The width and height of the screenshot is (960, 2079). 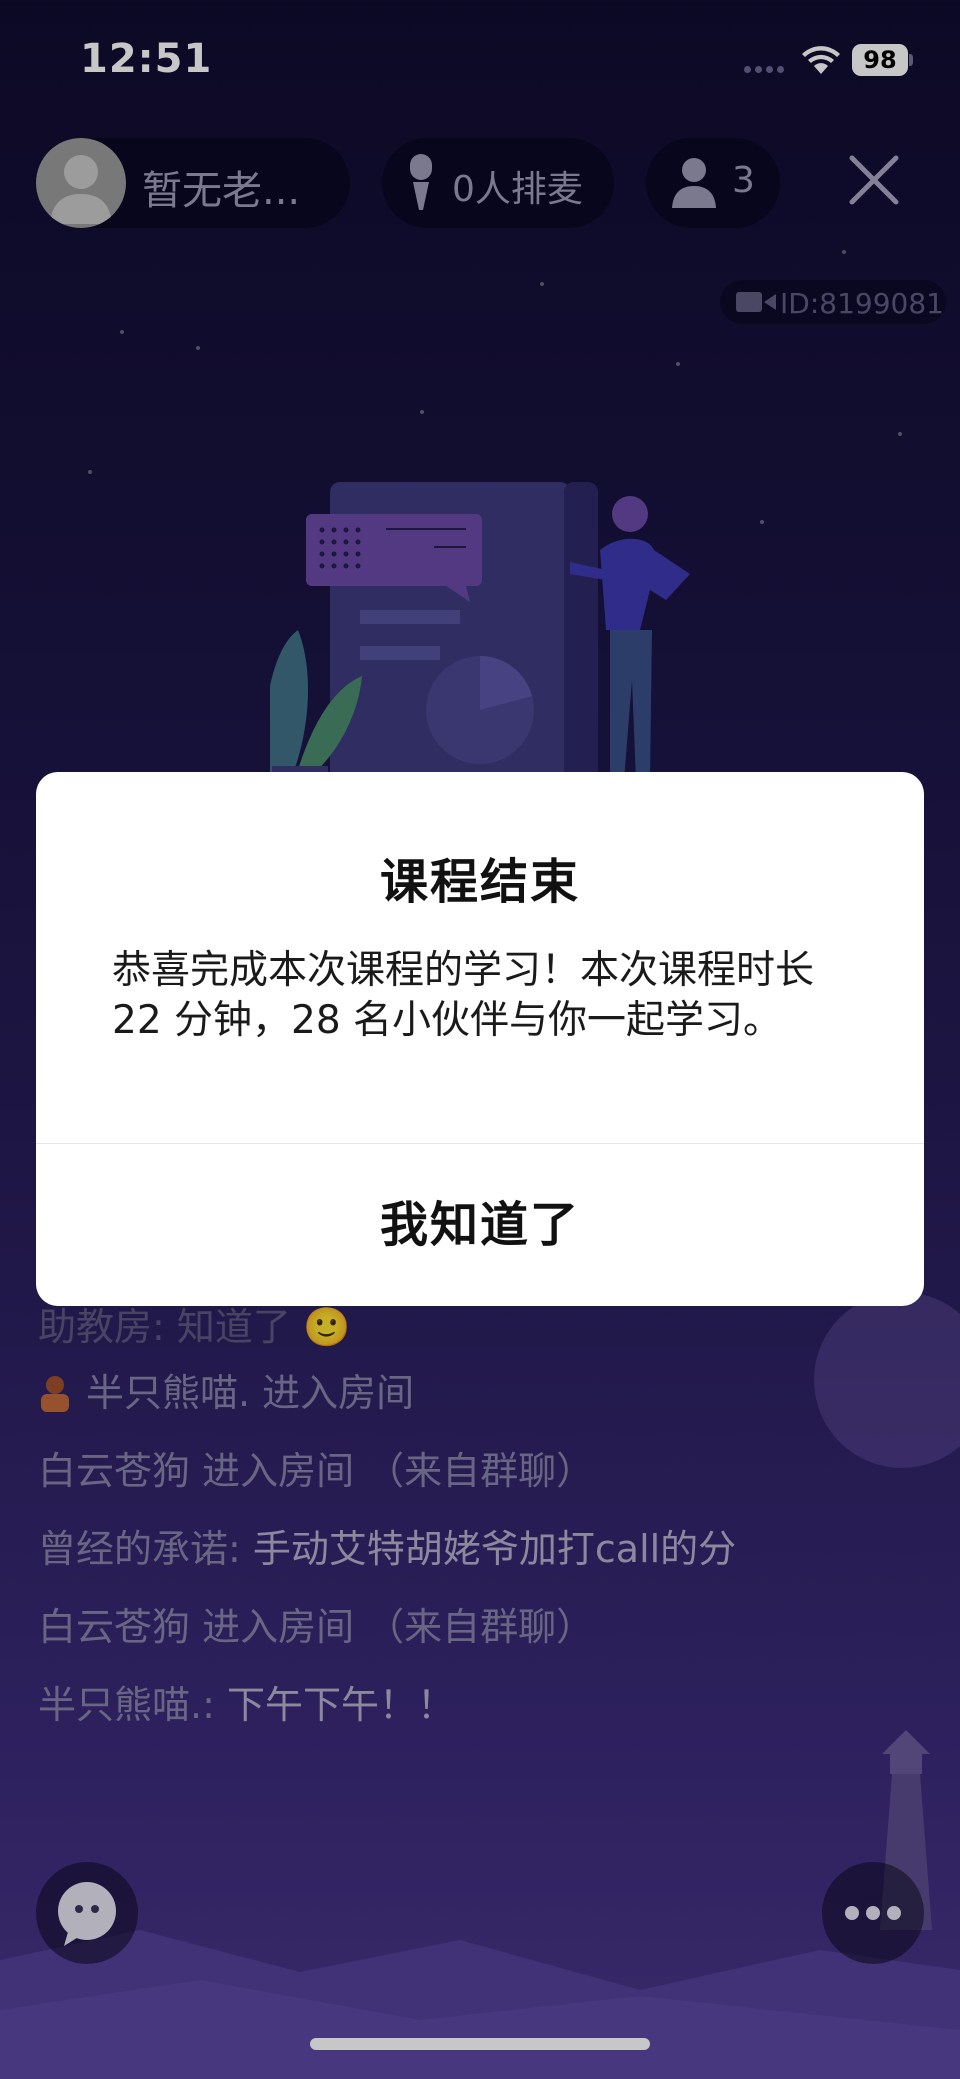 What do you see at coordinates (480, 1225) in the screenshot?
I see `confirm-button: 我知道了` at bounding box center [480, 1225].